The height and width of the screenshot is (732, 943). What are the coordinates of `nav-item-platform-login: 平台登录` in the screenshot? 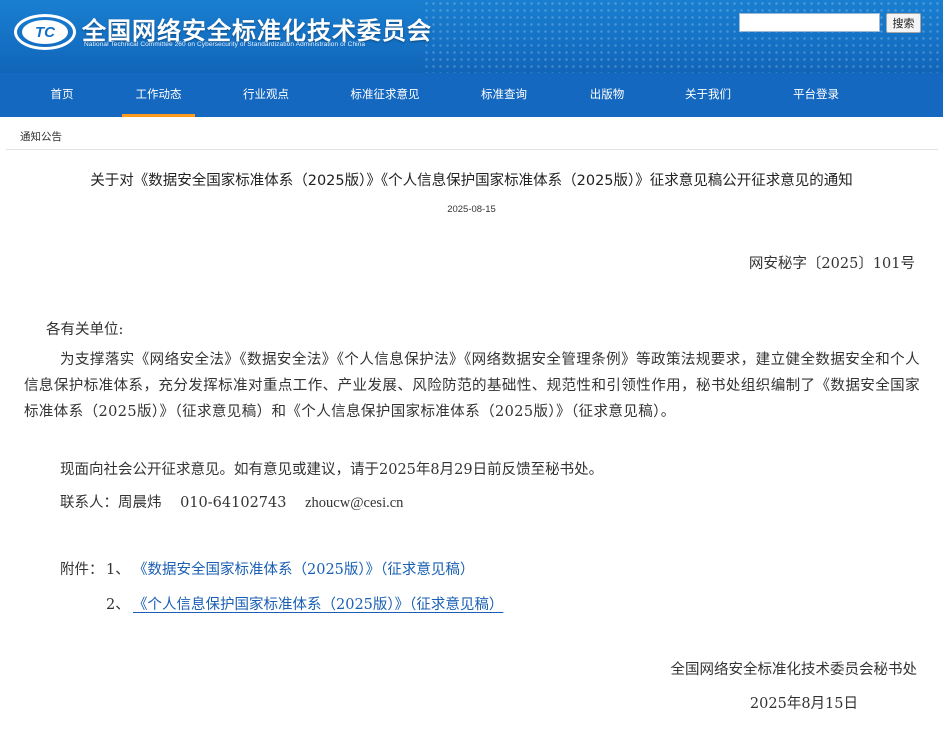 It's located at (816, 95).